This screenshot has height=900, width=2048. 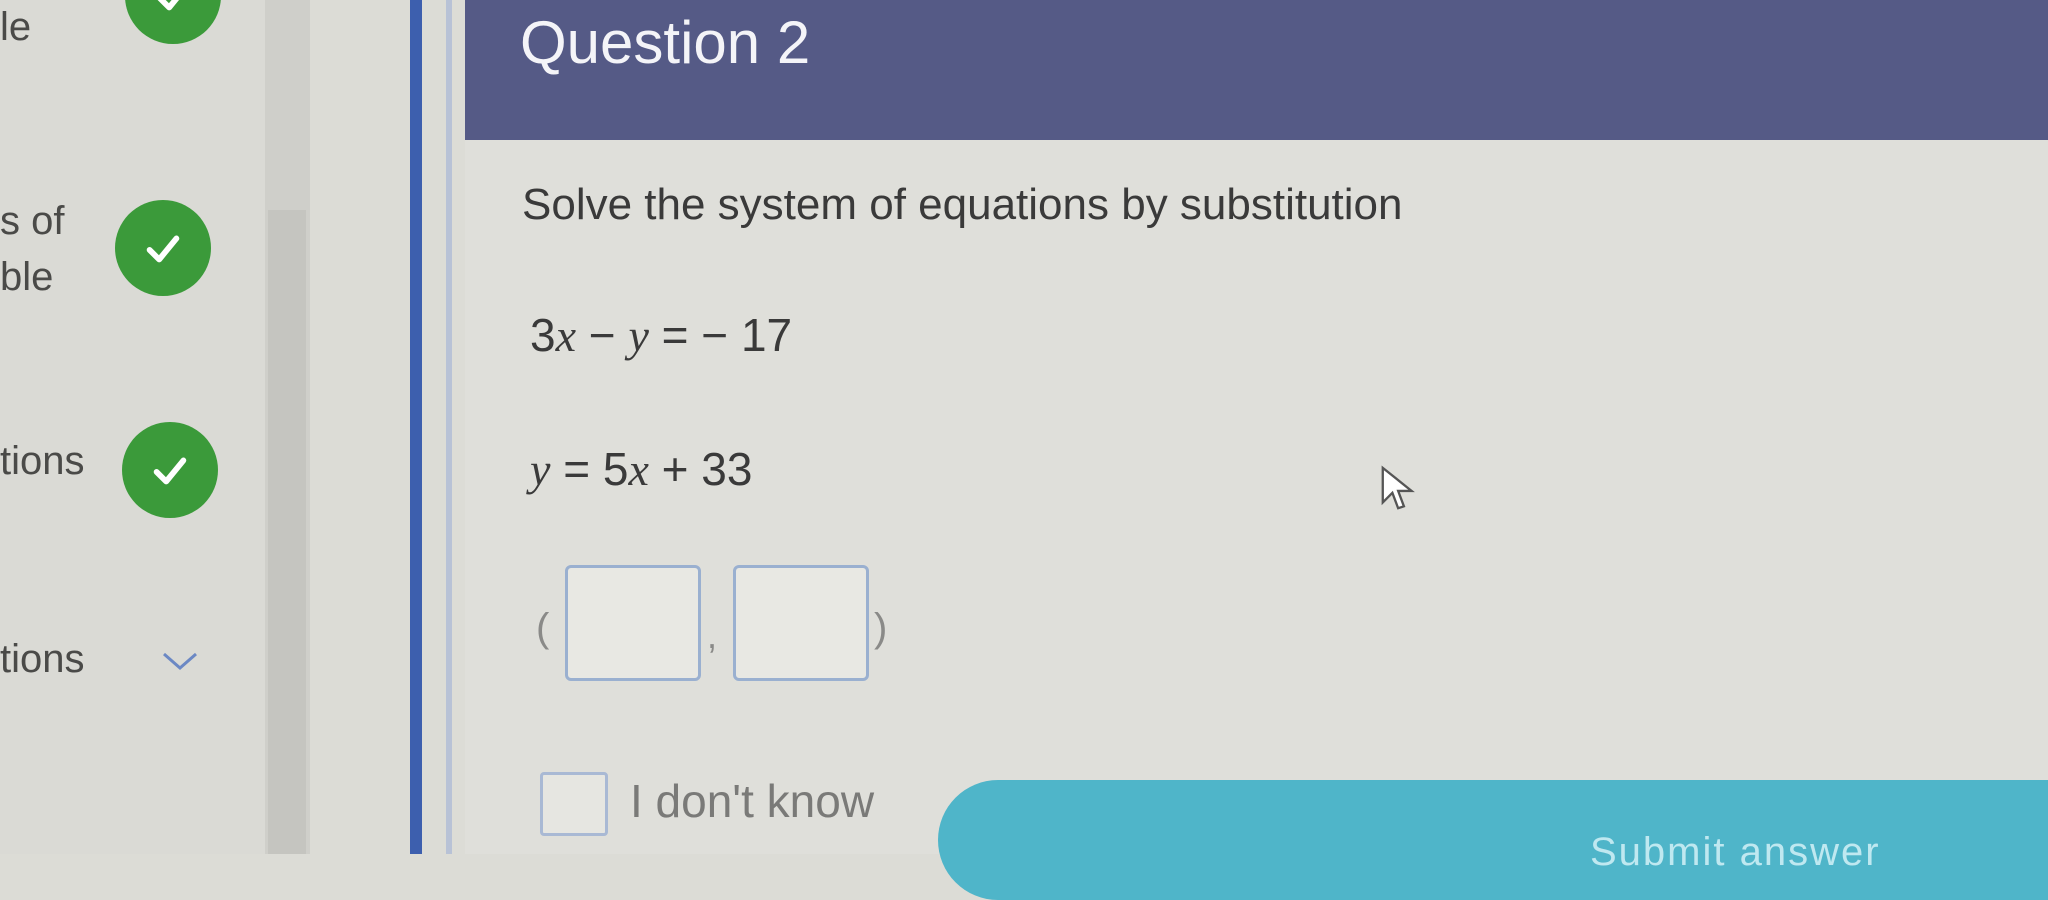 I want to click on equation-1: 3x − y = − 17, so click(x=661, y=335).